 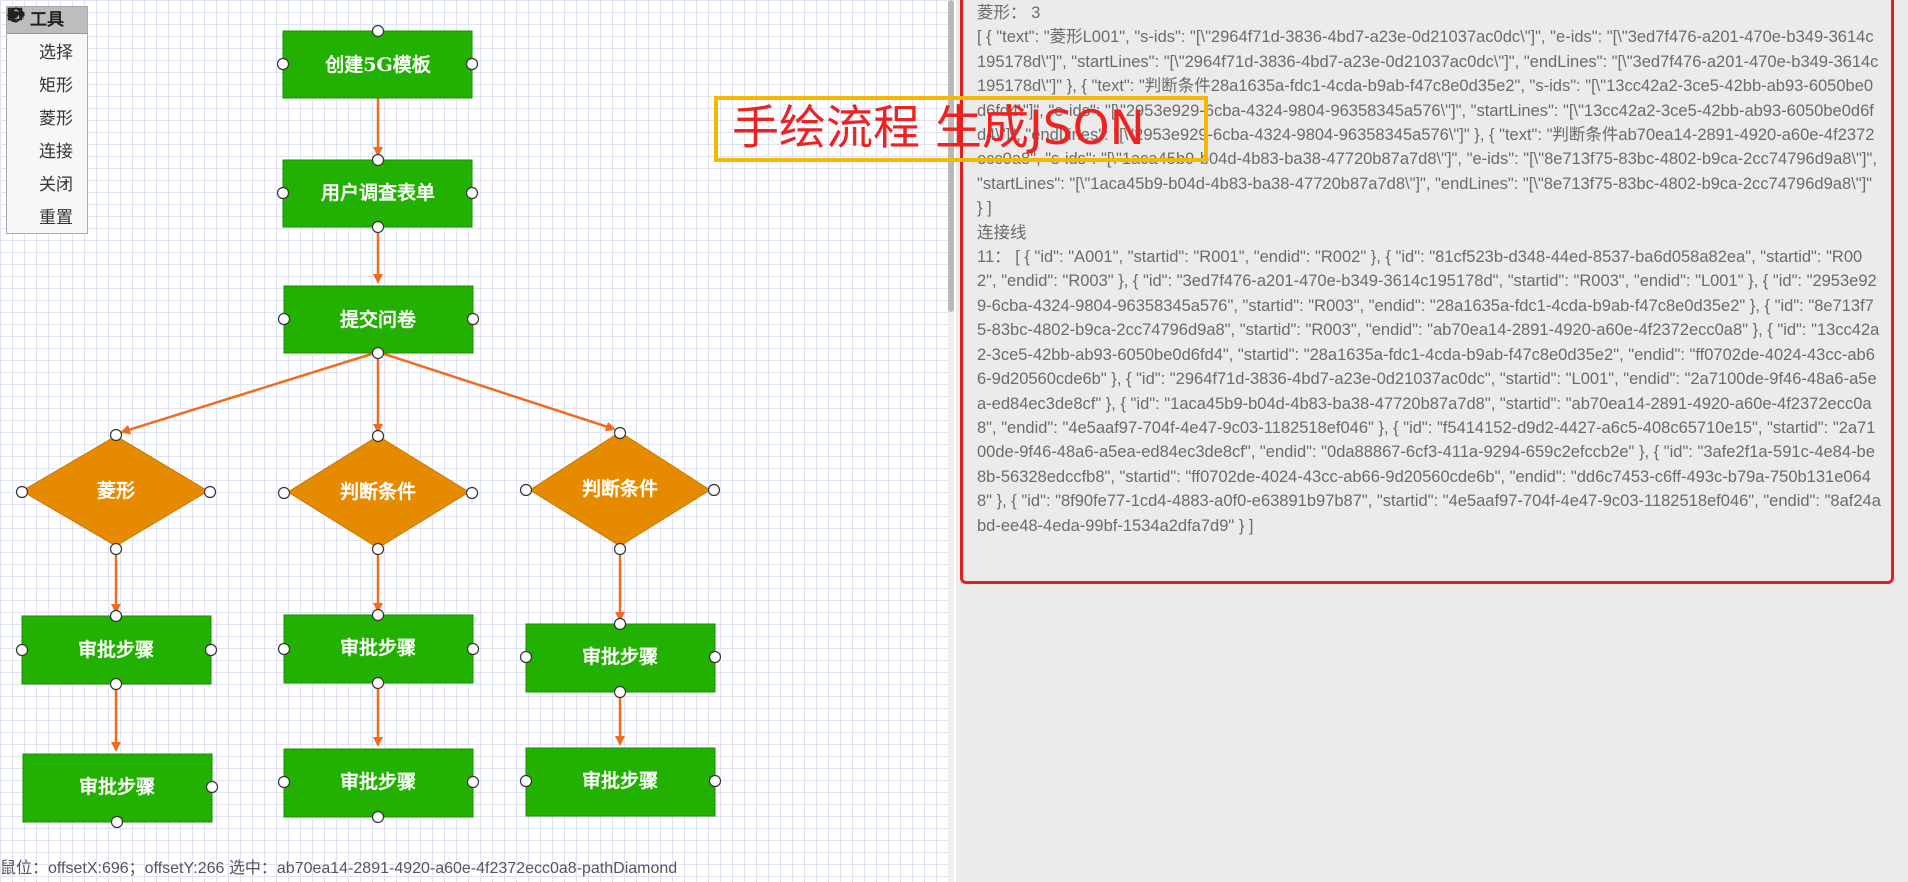 I want to click on node-label: 提交问卷, so click(x=378, y=319).